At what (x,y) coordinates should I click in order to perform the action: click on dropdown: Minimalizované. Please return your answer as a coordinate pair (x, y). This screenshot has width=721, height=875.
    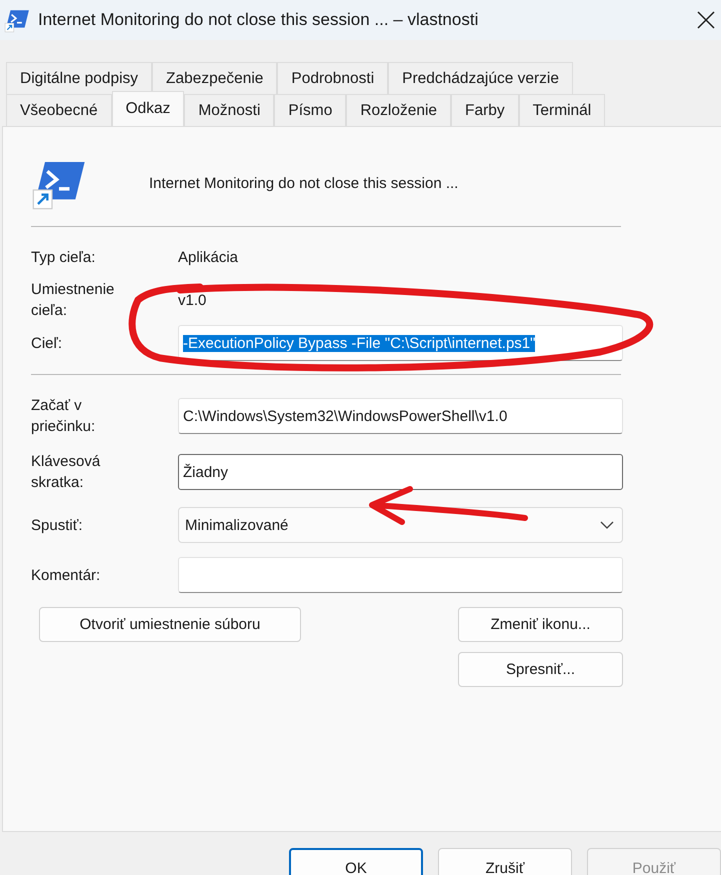
    Looking at the image, I should click on (400, 525).